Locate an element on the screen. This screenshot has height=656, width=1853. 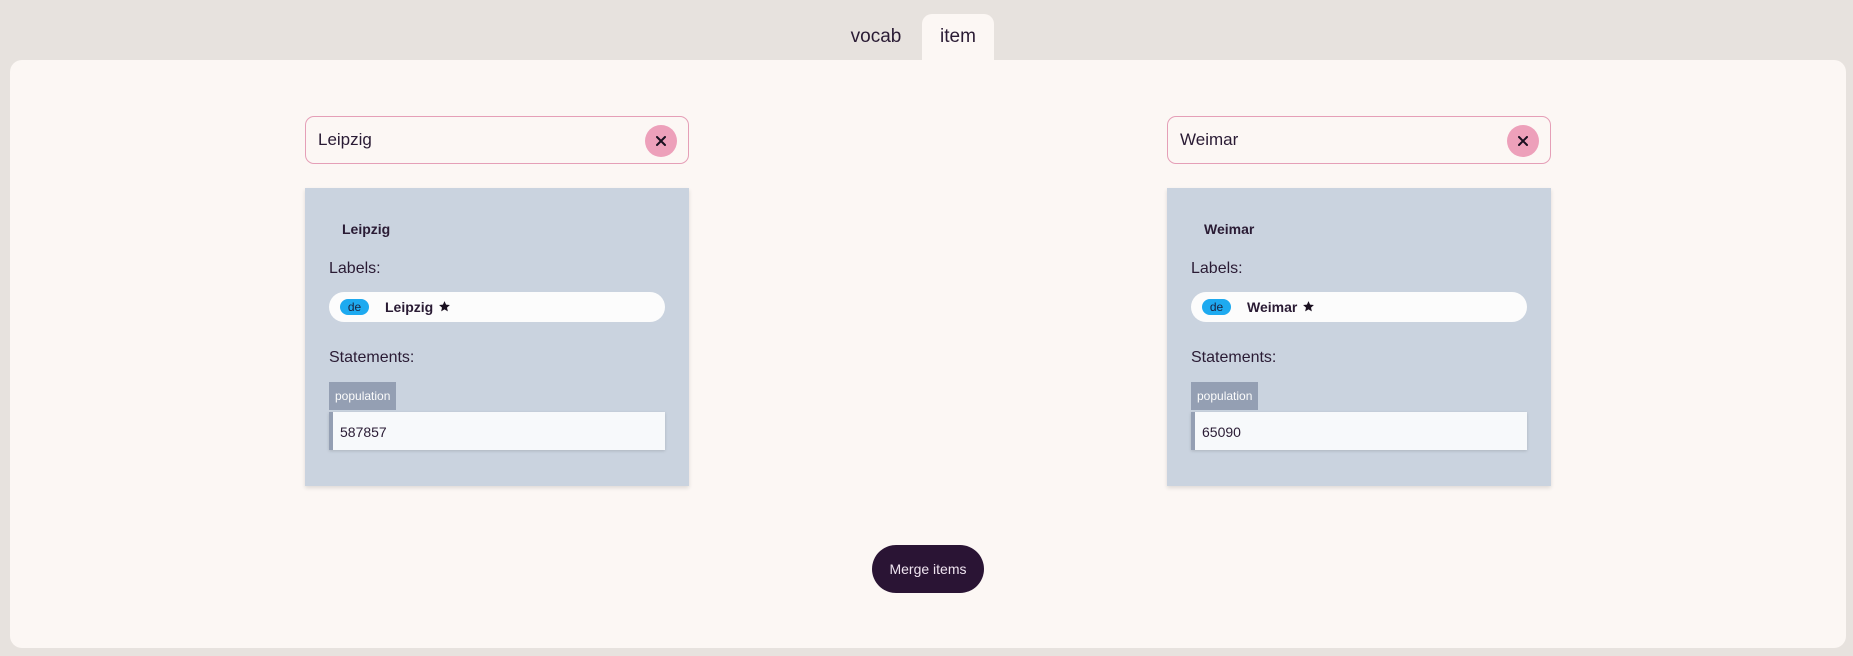
left-item-search is located at coordinates (497, 140).